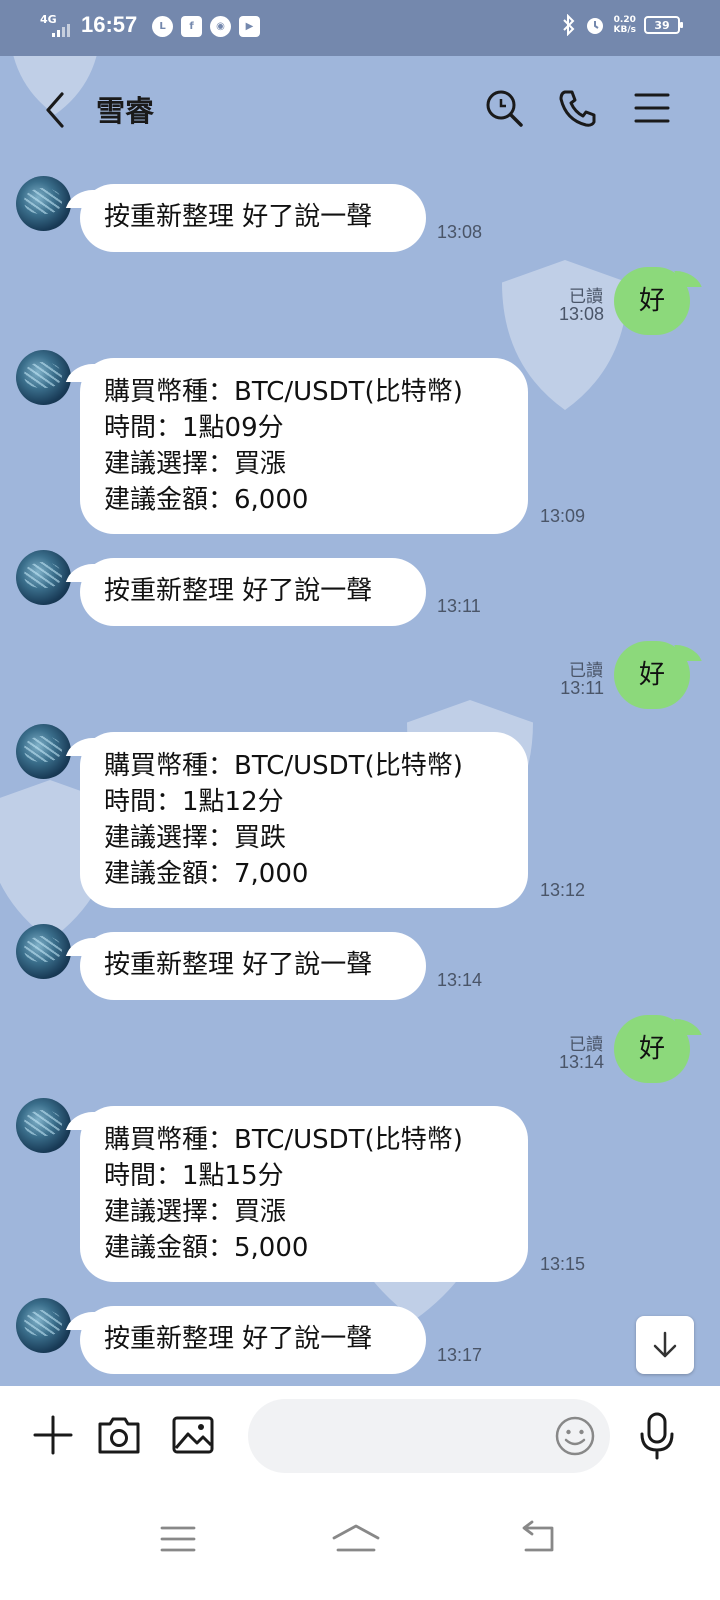 This screenshot has height=1600, width=720. What do you see at coordinates (178, 1539) in the screenshot?
I see `recent-apps-icon` at bounding box center [178, 1539].